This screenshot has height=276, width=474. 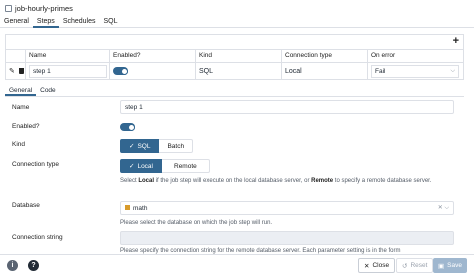 What do you see at coordinates (454, 265) in the screenshot?
I see `save-label: Save` at bounding box center [454, 265].